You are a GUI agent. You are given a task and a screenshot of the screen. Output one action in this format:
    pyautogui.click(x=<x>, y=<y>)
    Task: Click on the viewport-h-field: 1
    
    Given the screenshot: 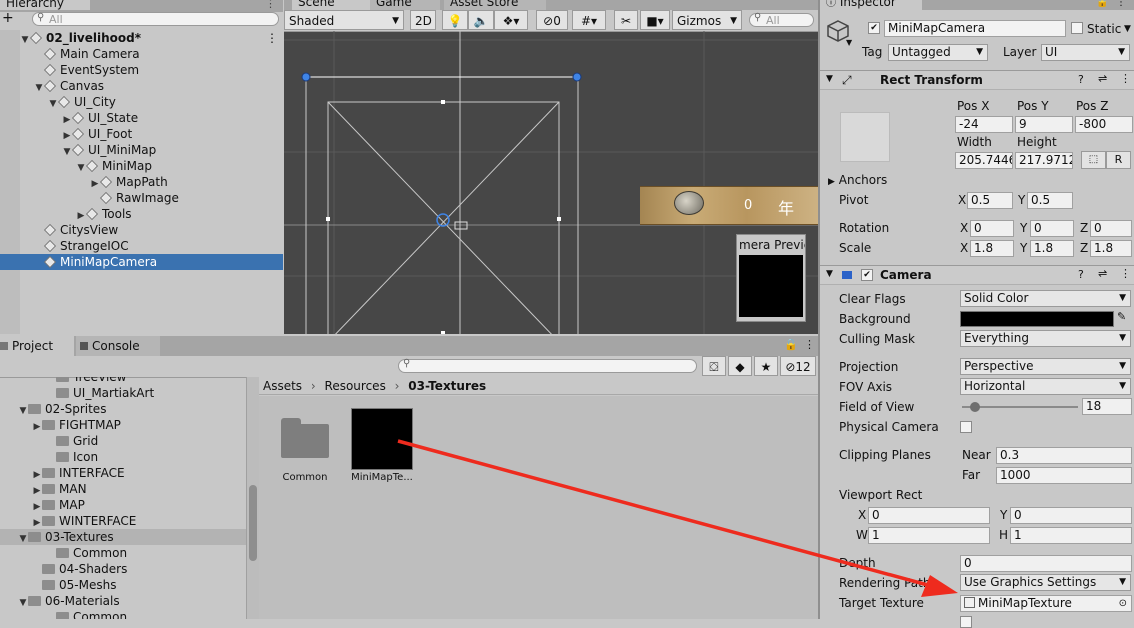 What is the action you would take?
    pyautogui.click(x=1071, y=535)
    